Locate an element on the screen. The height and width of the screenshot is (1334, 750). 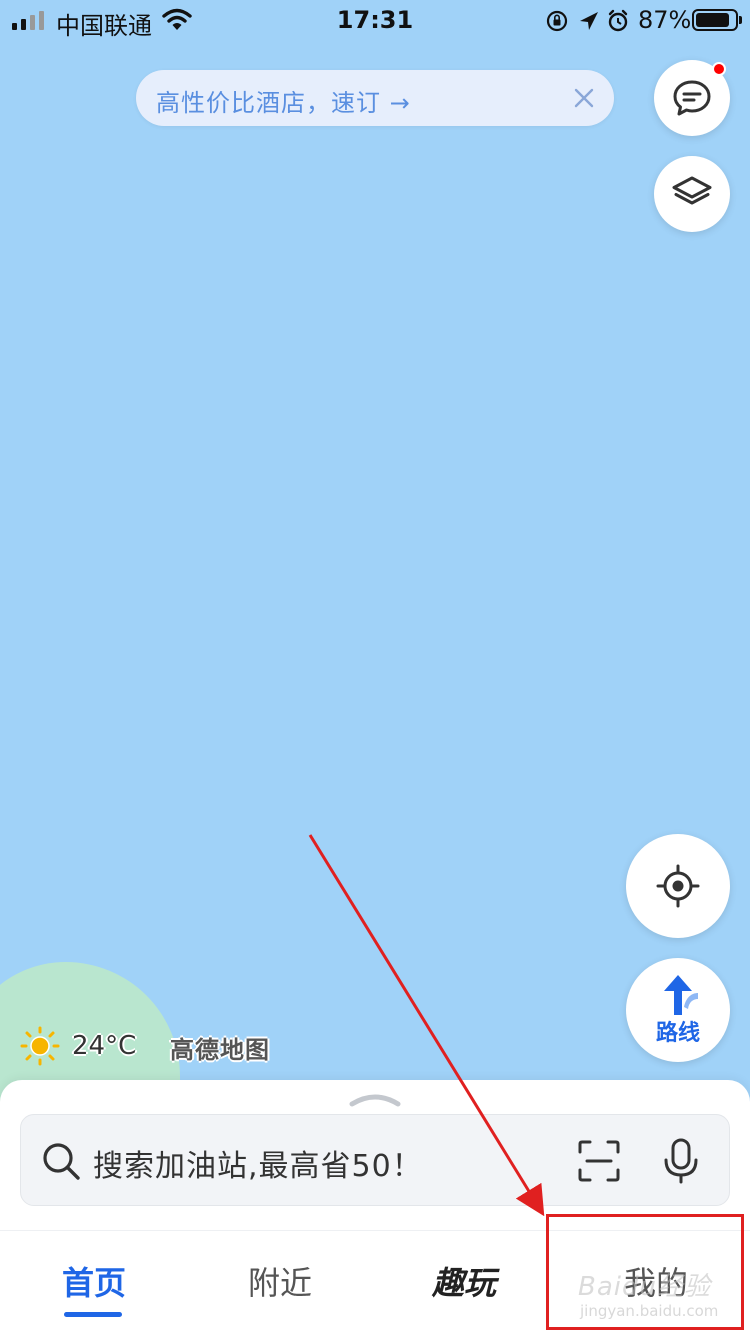
promo-text: 高性价比酒店，速订 → is located at coordinates (283, 100).